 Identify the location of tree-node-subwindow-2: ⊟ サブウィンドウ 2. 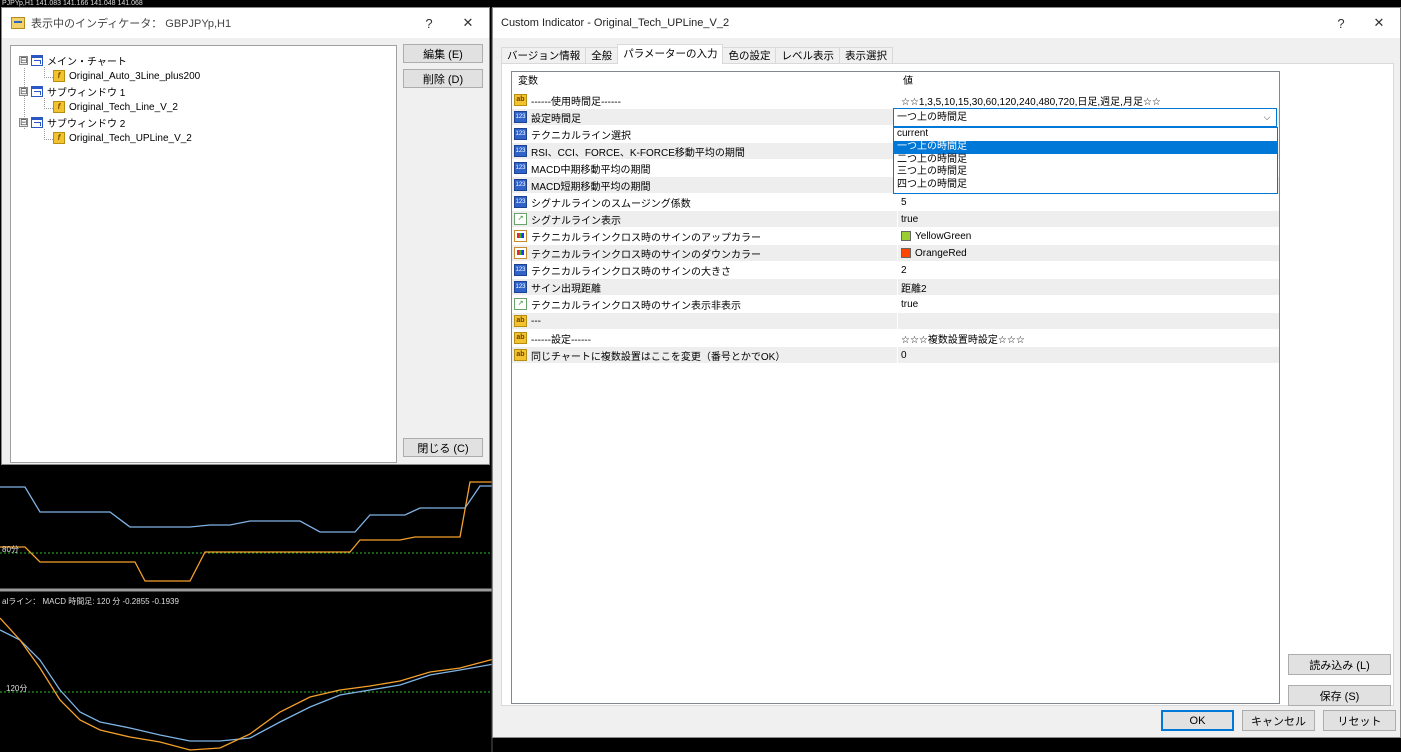
(72, 122).